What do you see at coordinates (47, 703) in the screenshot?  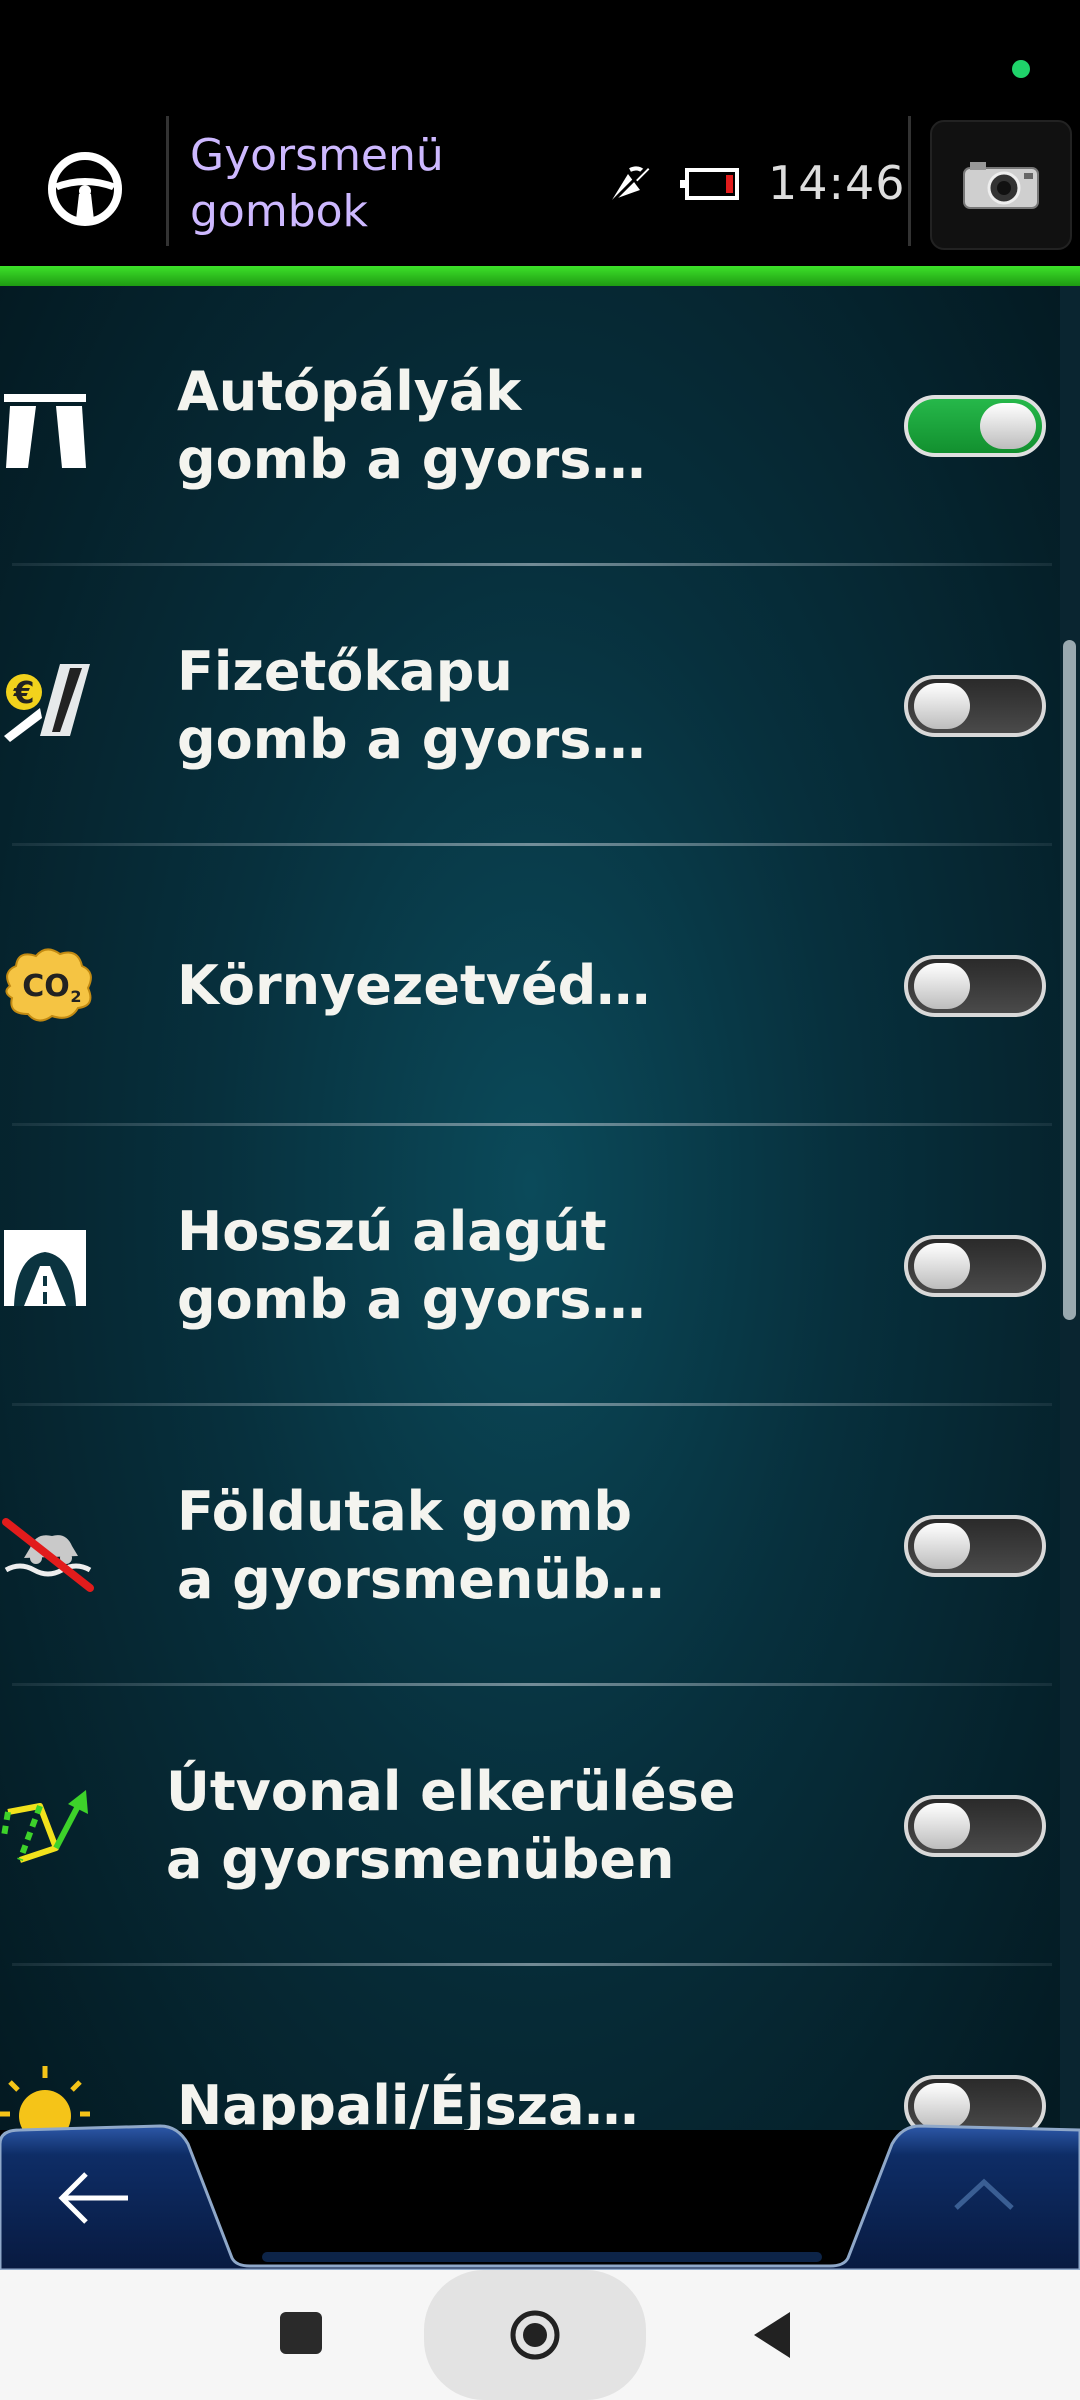 I see `toll-road-icon: €` at bounding box center [47, 703].